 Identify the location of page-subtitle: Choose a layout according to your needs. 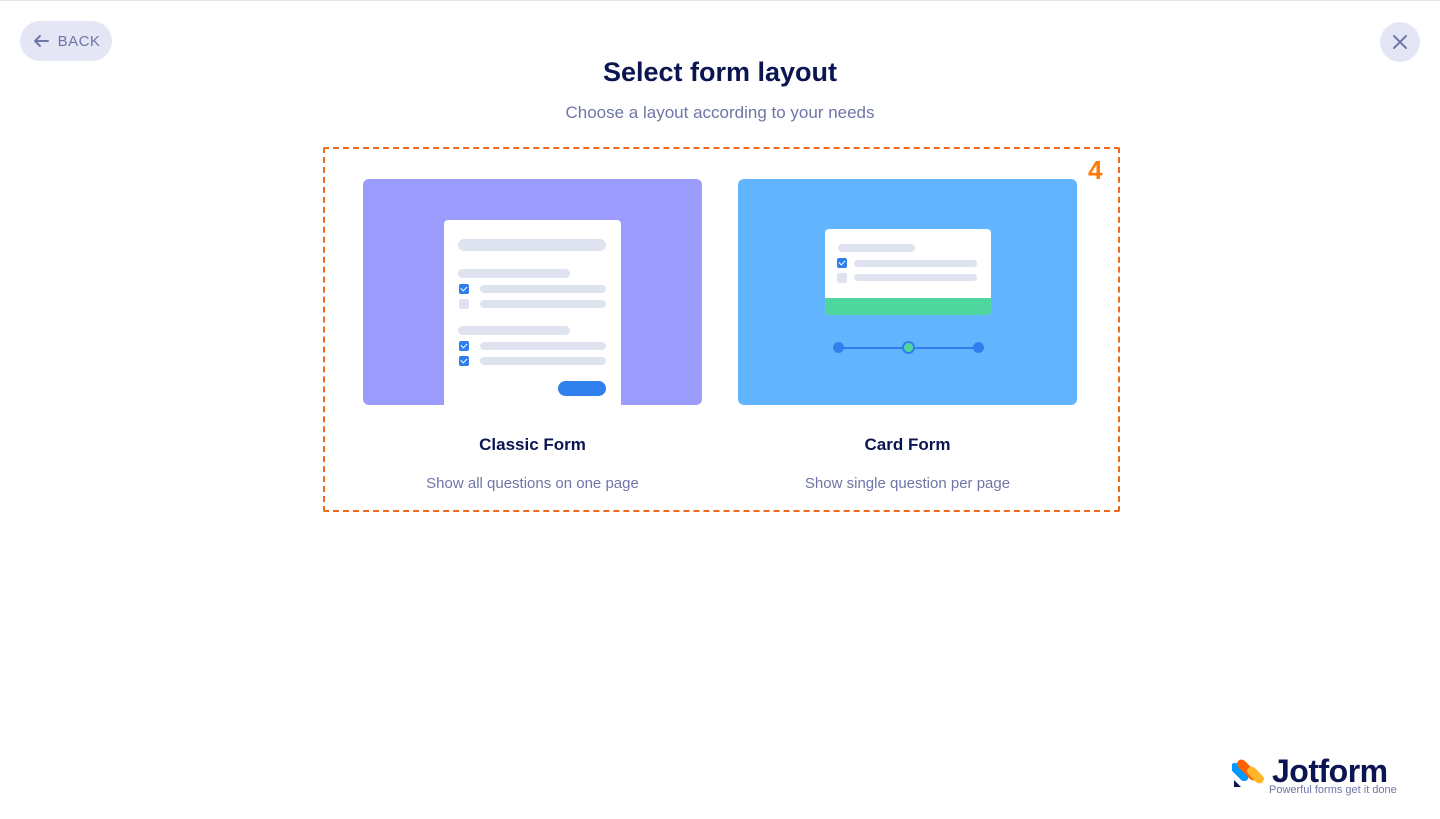
(720, 112).